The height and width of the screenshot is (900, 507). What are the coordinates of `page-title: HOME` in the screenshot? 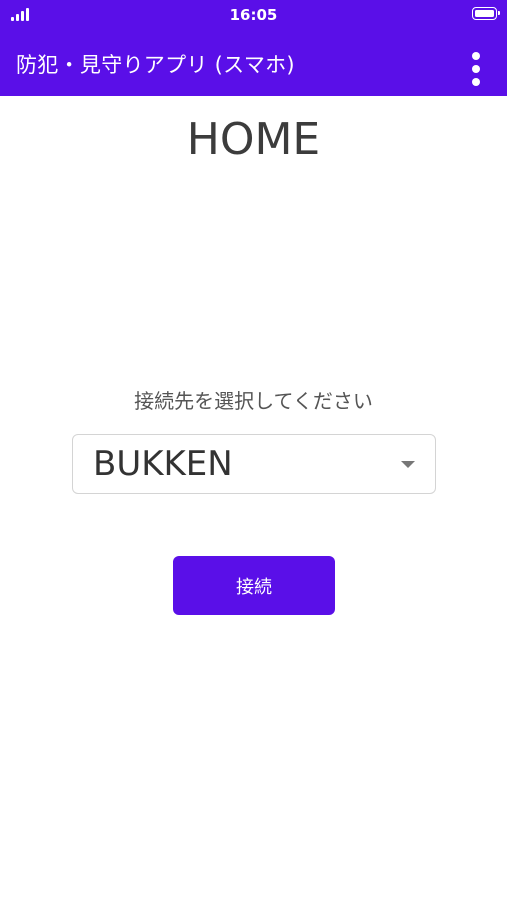 It's located at (253, 139).